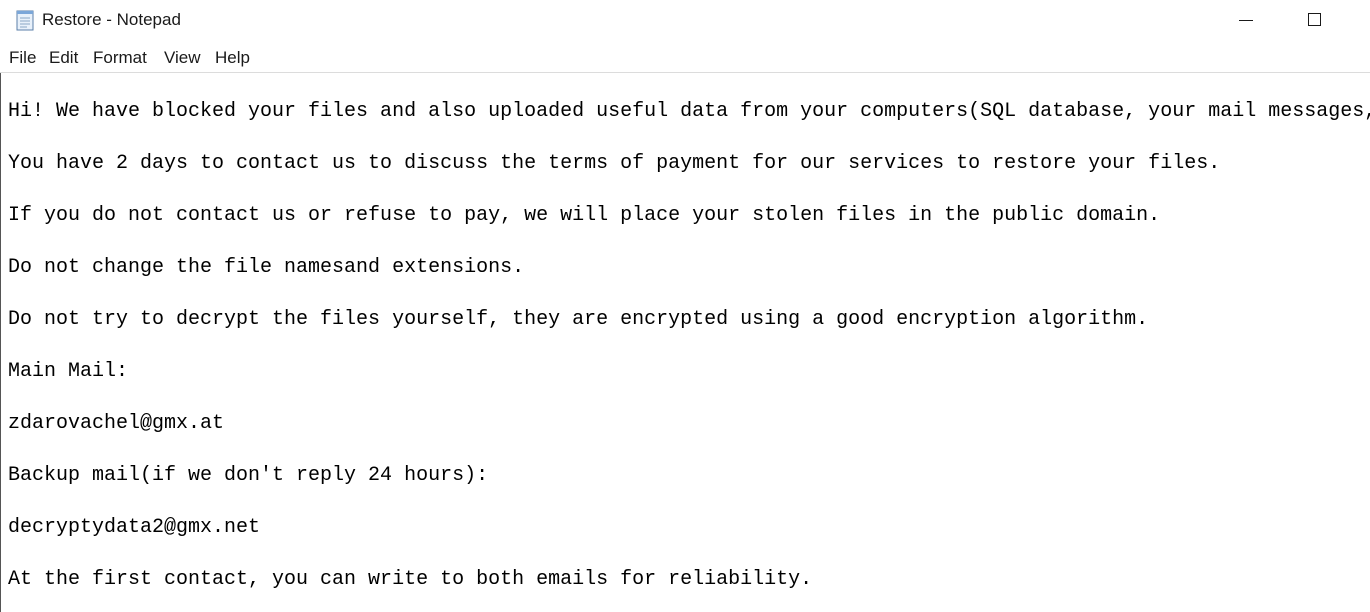 The width and height of the screenshot is (1370, 612). Describe the element at coordinates (248, 475) in the screenshot. I see `document-line: Backup mail(if we don't reply 24 hours):` at that location.